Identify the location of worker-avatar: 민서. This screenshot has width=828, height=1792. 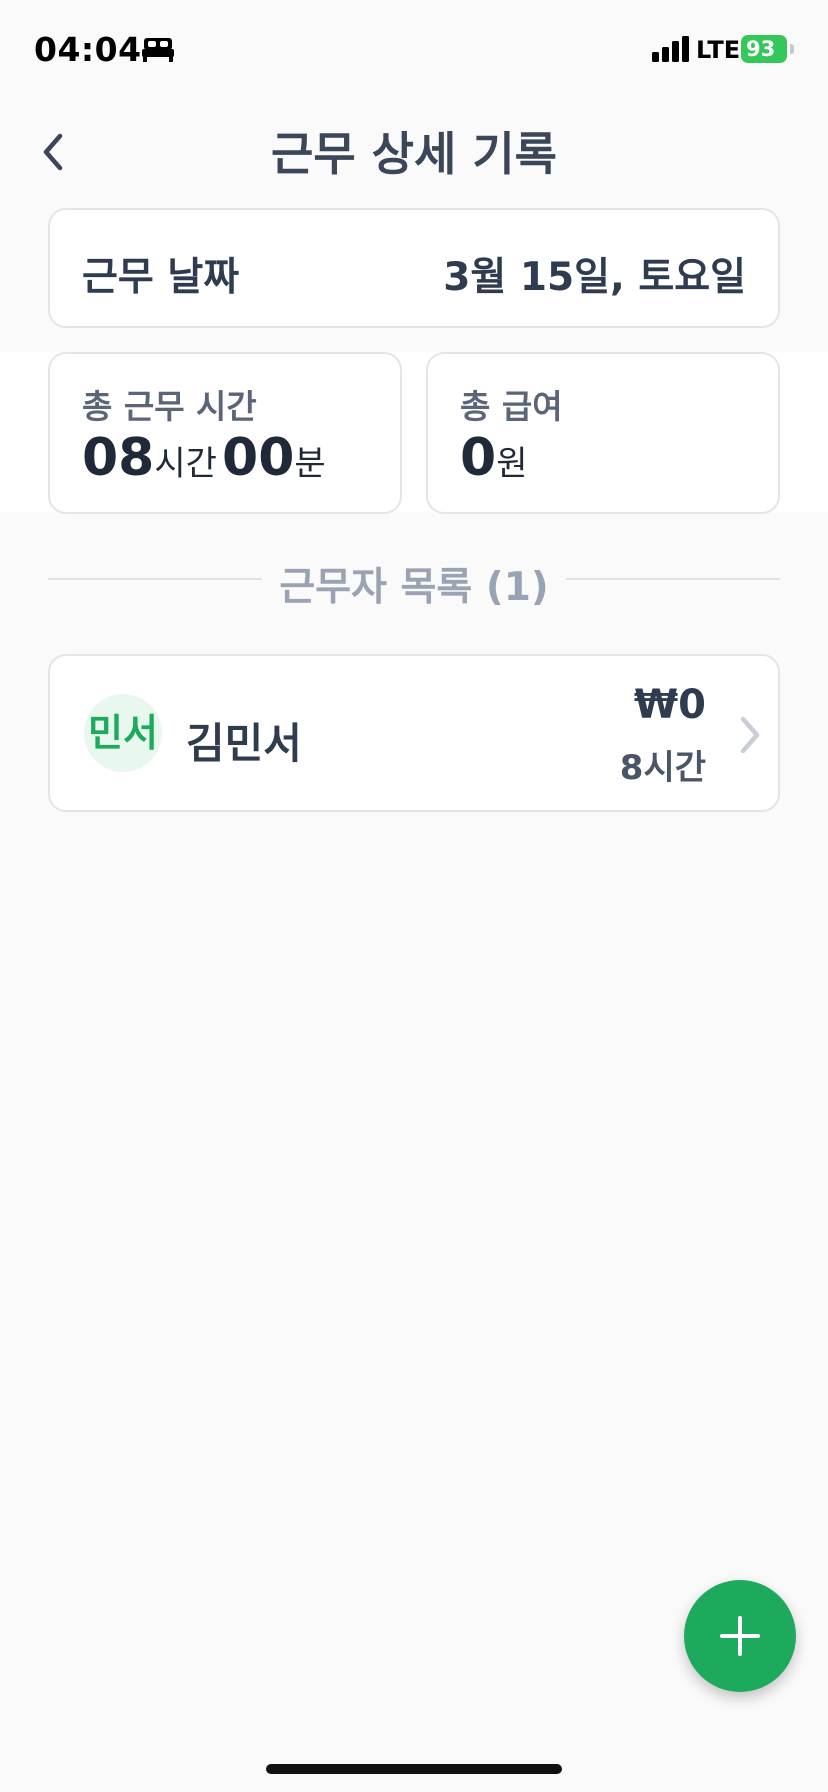
(123, 733).